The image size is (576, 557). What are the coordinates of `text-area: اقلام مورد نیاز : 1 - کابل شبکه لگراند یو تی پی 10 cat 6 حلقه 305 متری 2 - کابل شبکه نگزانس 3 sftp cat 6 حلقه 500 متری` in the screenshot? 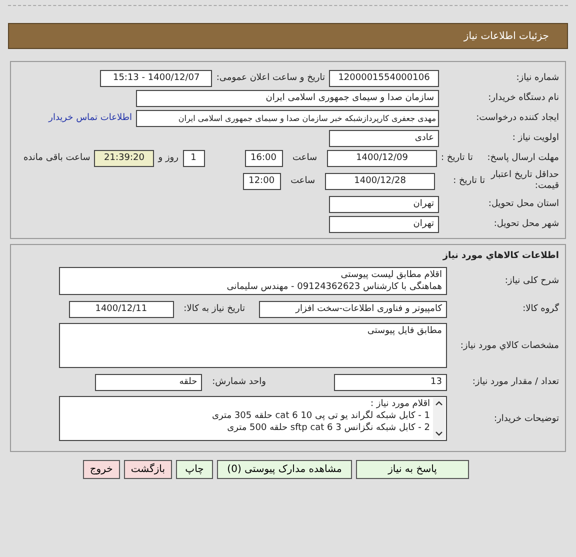 It's located at (253, 418).